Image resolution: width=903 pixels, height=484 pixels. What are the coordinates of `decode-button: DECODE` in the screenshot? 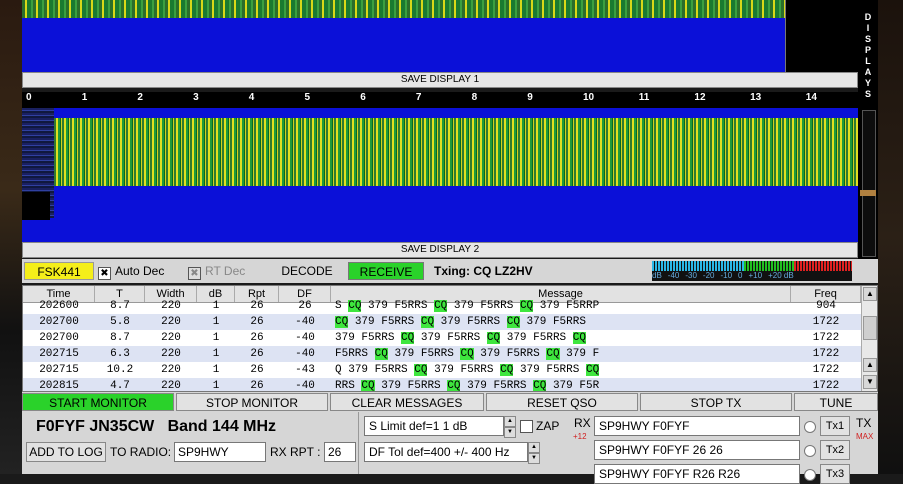 It's located at (307, 271).